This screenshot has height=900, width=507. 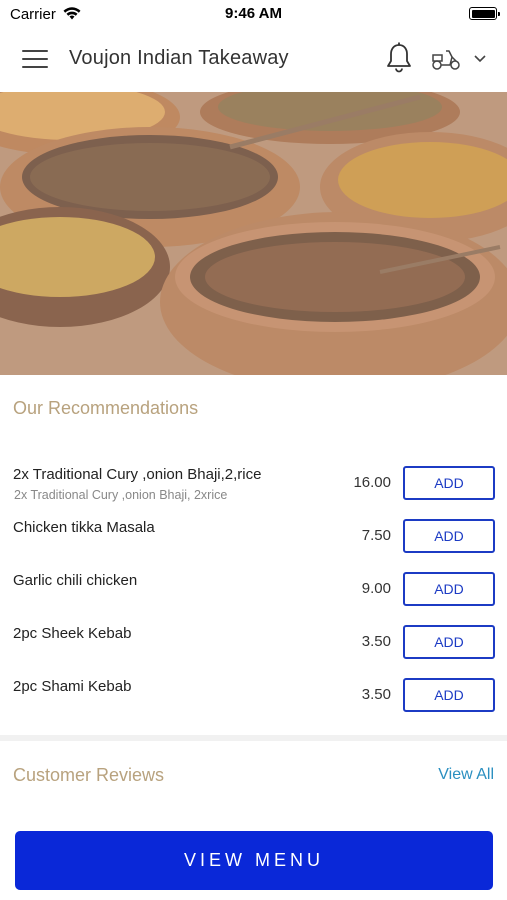 I want to click on status-time: 9:46 AM, so click(x=253, y=13).